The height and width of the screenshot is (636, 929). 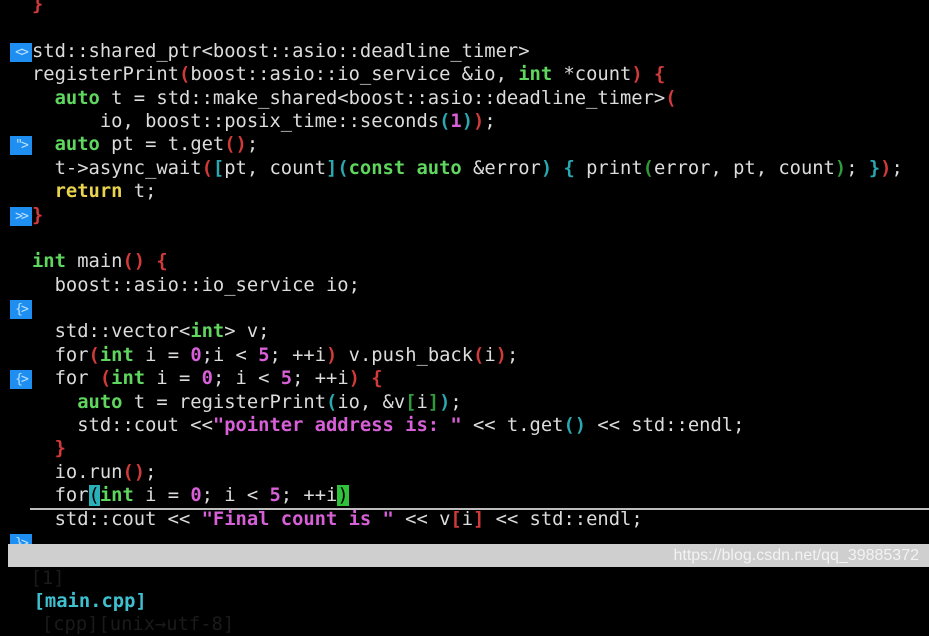 What do you see at coordinates (464, 331) in the screenshot?
I see `code-line: std::vector<int> v;` at bounding box center [464, 331].